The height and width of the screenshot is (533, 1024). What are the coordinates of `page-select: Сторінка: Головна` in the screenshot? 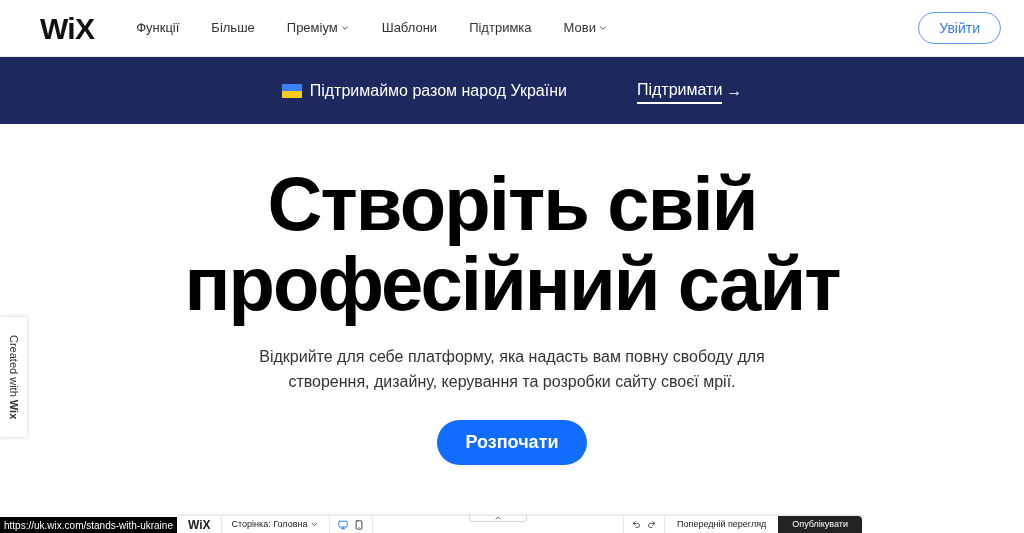 It's located at (276, 524).